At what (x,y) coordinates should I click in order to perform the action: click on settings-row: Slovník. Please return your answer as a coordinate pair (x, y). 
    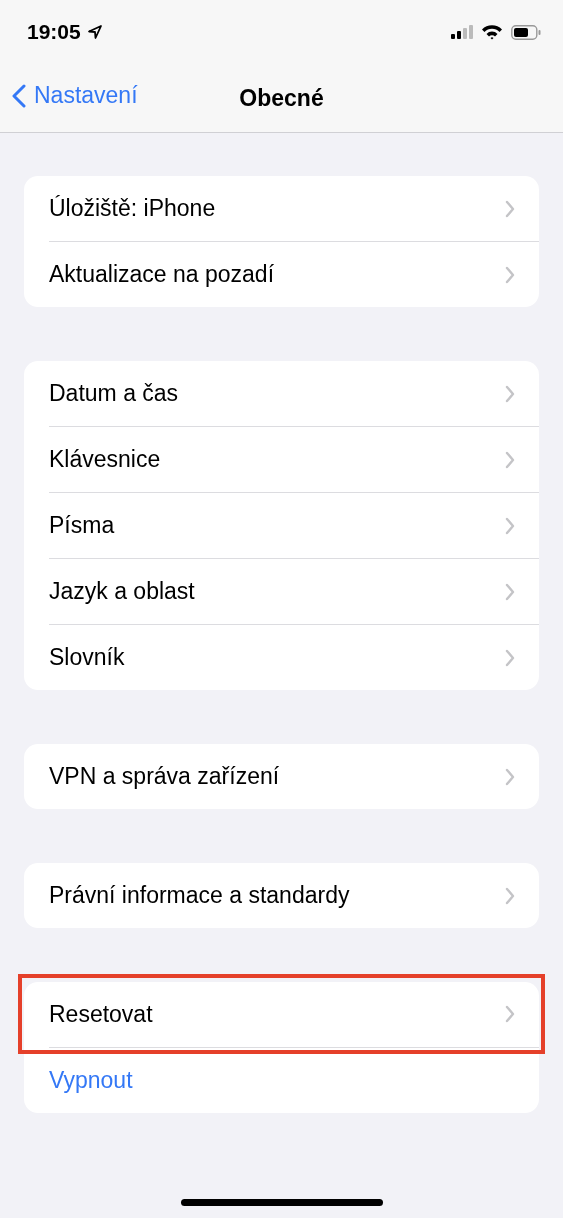
    Looking at the image, I should click on (281, 657).